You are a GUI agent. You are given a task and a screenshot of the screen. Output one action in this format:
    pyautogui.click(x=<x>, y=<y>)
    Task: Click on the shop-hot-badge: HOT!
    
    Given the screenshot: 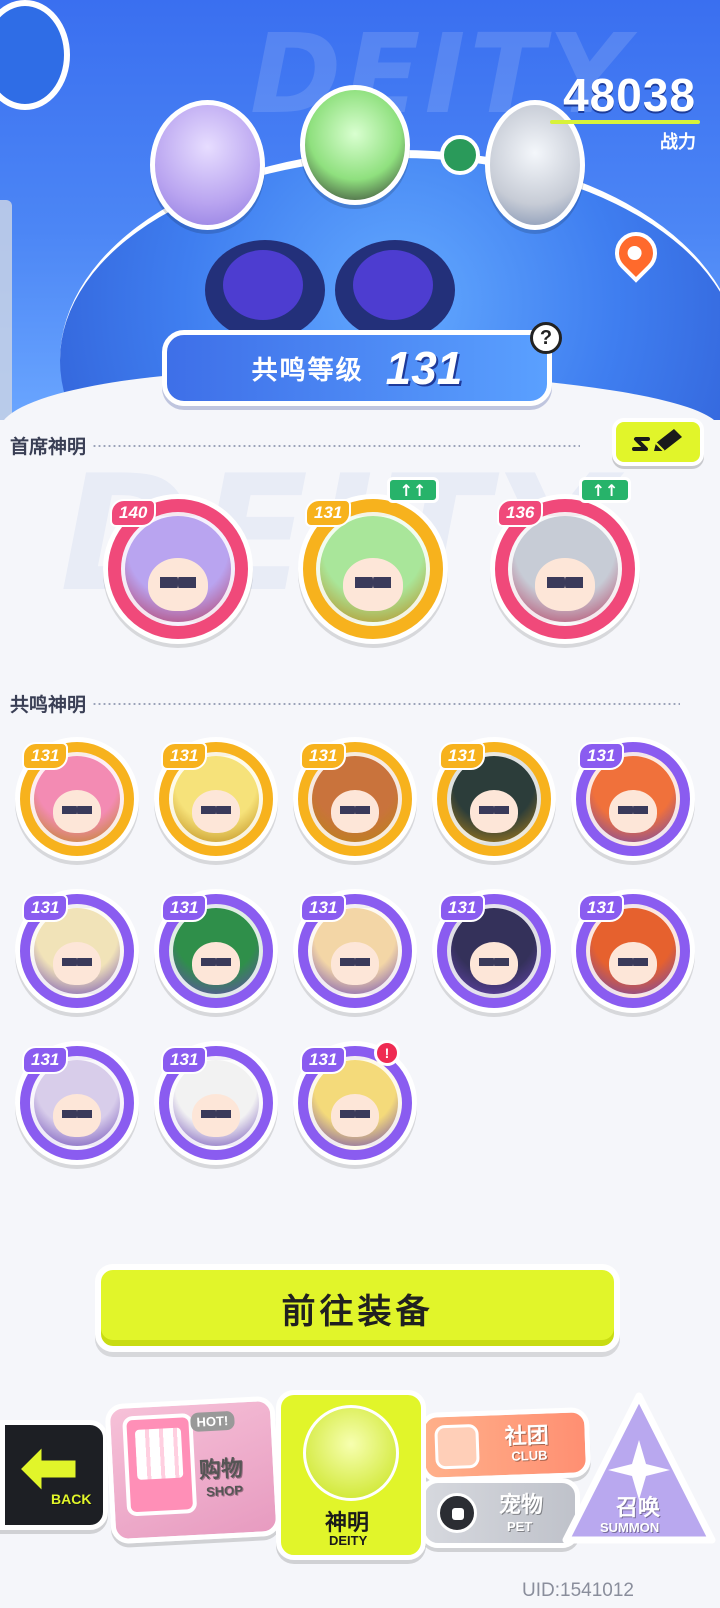 What is the action you would take?
    pyautogui.click(x=212, y=1421)
    